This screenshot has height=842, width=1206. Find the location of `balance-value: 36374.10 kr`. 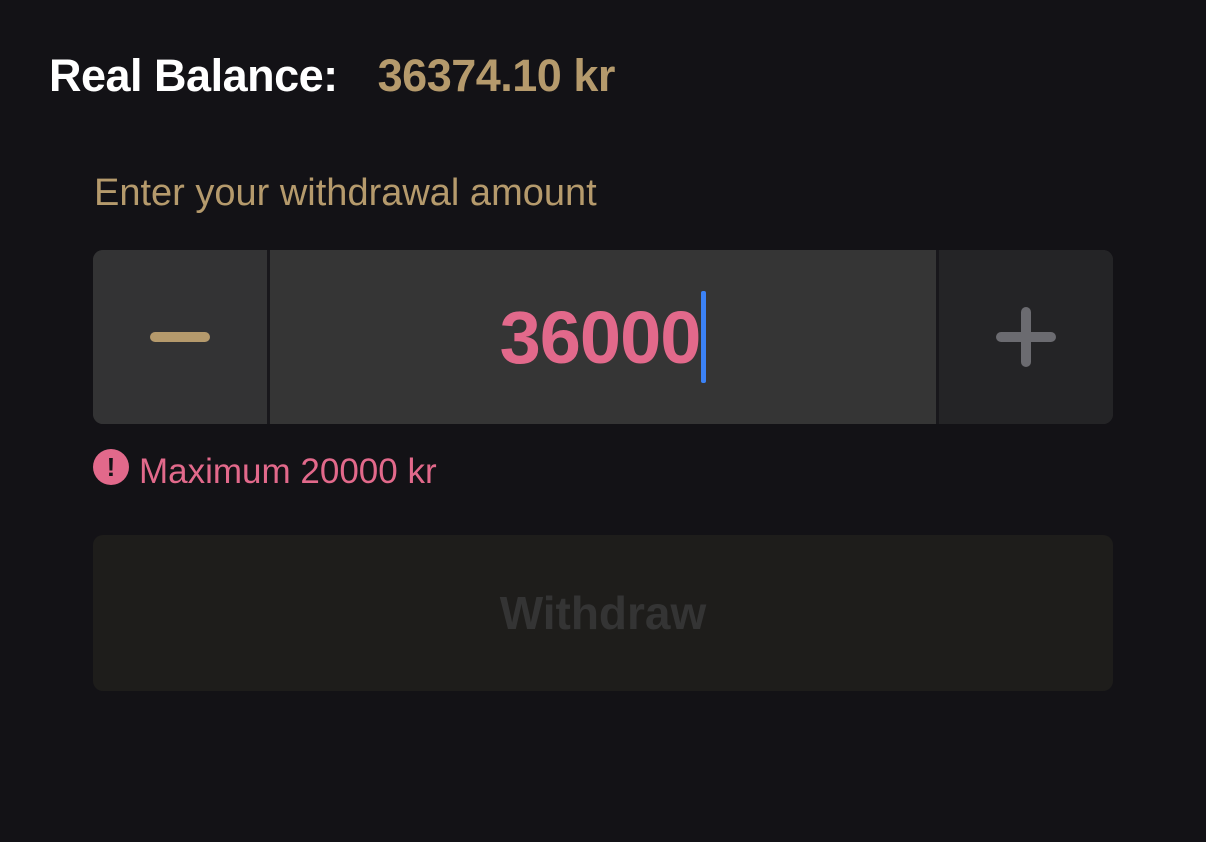

balance-value: 36374.10 kr is located at coordinates (496, 75).